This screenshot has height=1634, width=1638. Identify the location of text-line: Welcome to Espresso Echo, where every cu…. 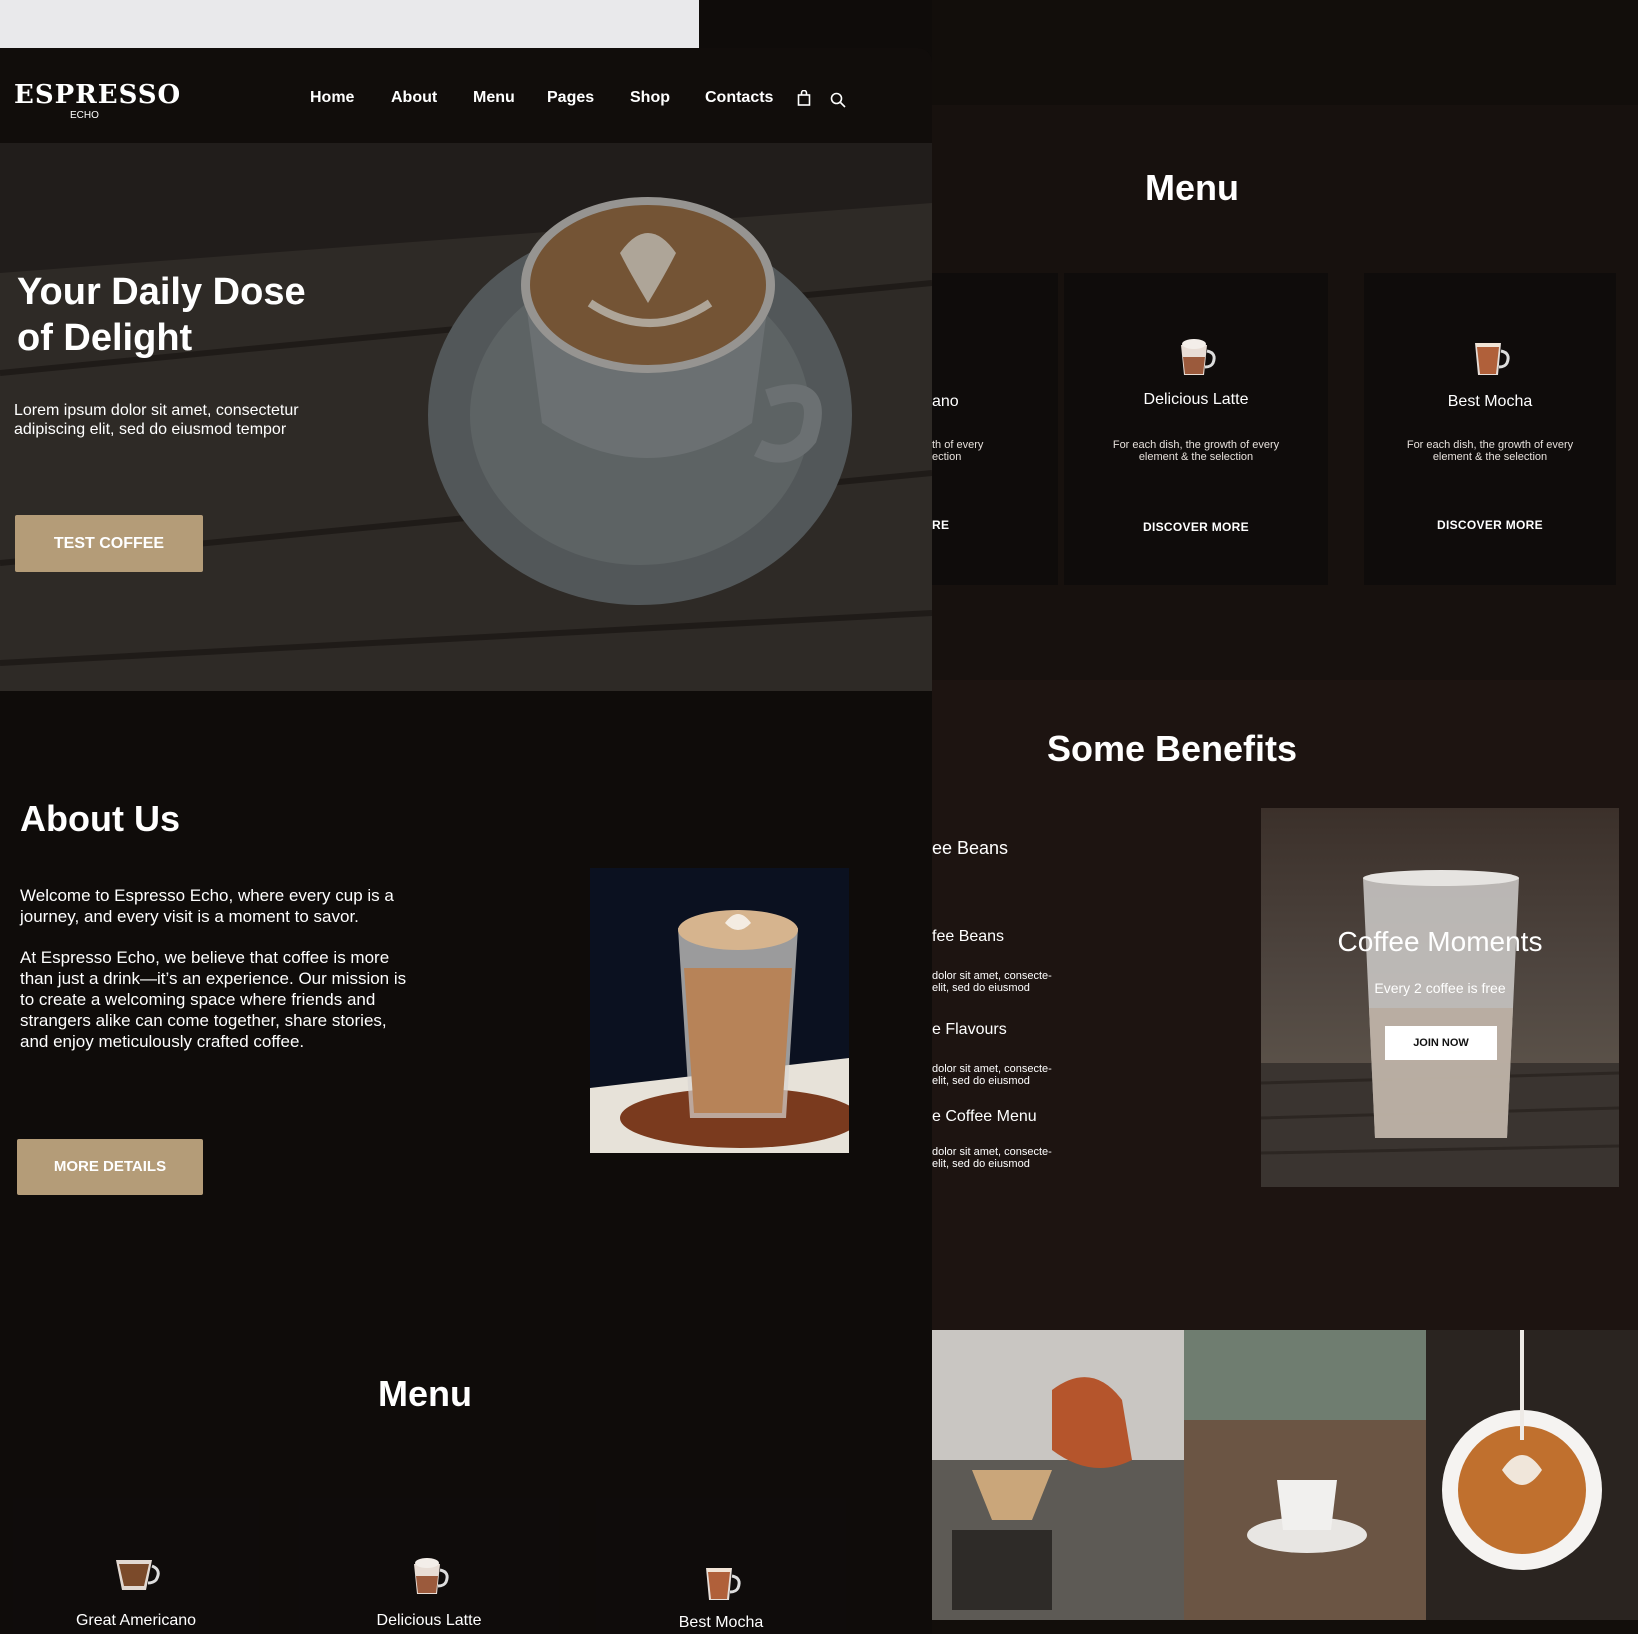
(207, 895).